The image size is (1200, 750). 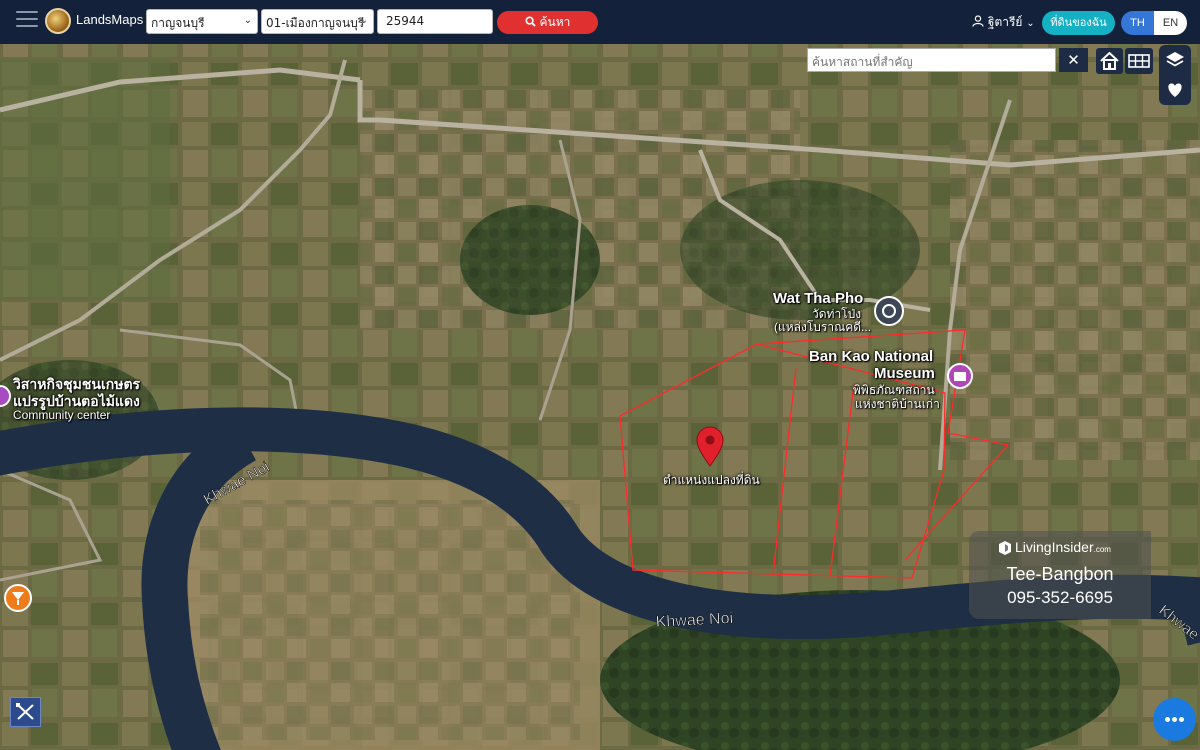 What do you see at coordinates (435, 21) in the screenshot?
I see `parcel-number-input: 25944` at bounding box center [435, 21].